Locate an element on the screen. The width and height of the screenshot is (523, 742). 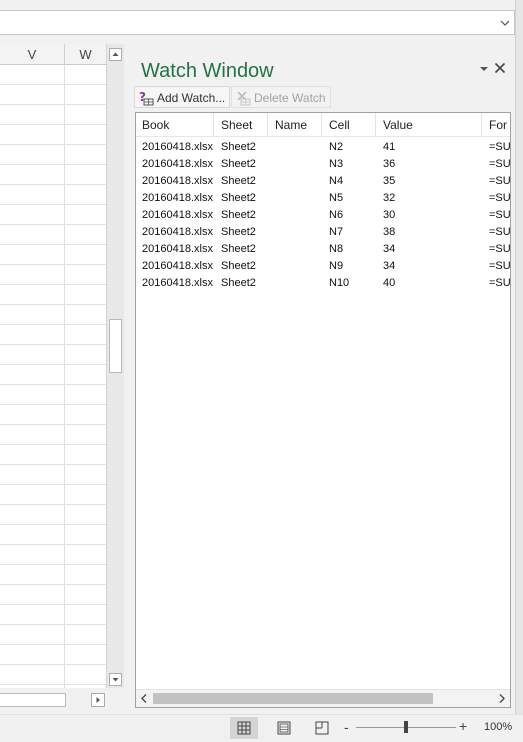
header-name: Name is located at coordinates (295, 125).